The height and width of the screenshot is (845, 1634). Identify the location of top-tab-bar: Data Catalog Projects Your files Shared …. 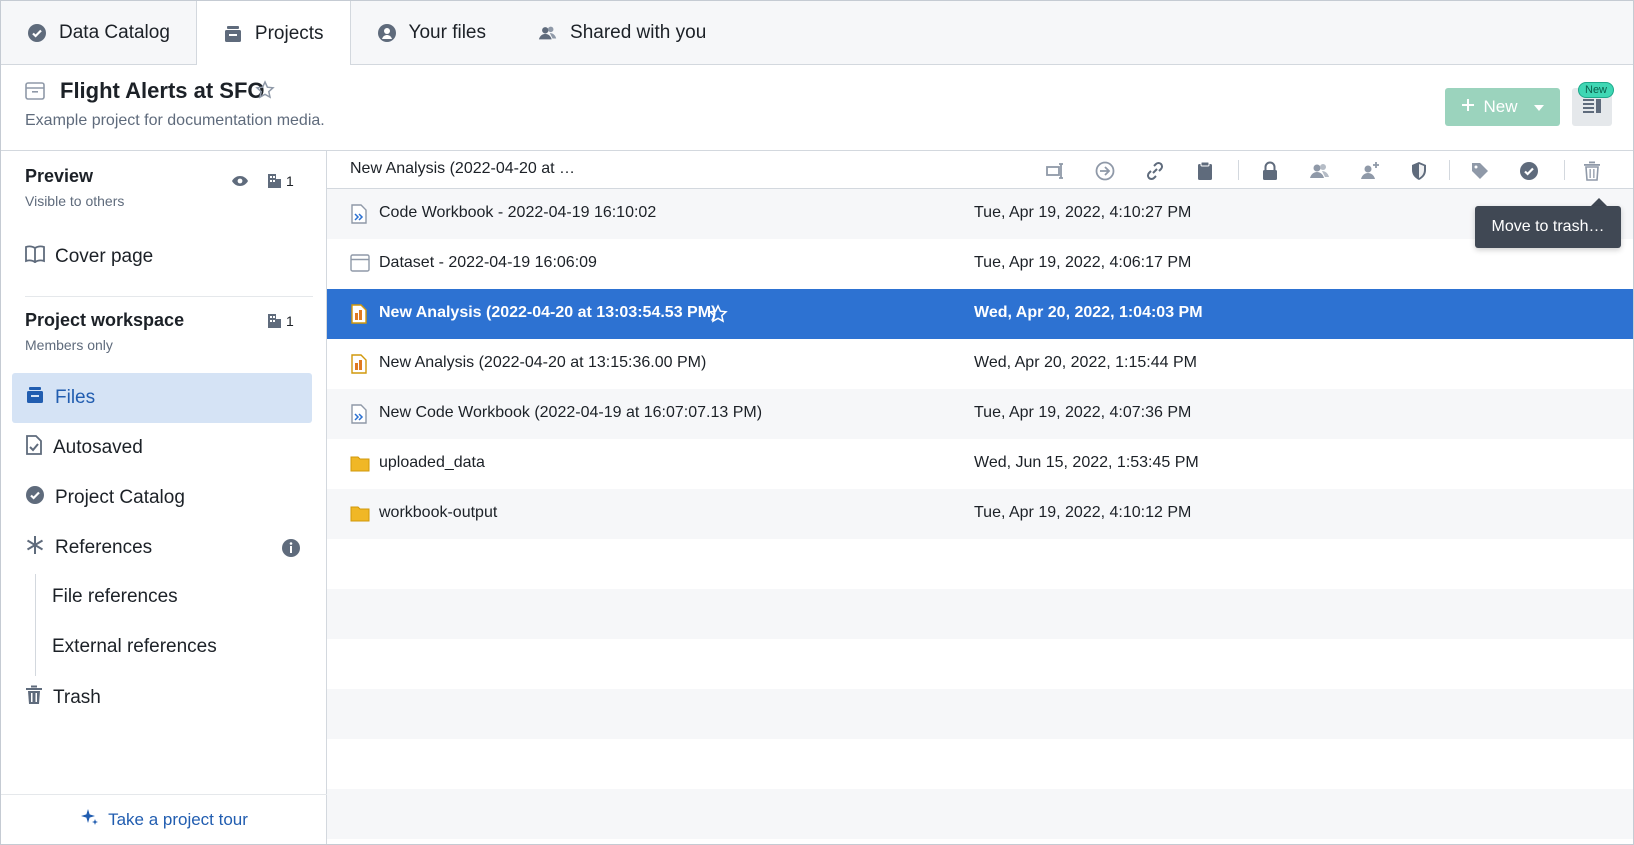
(817, 33).